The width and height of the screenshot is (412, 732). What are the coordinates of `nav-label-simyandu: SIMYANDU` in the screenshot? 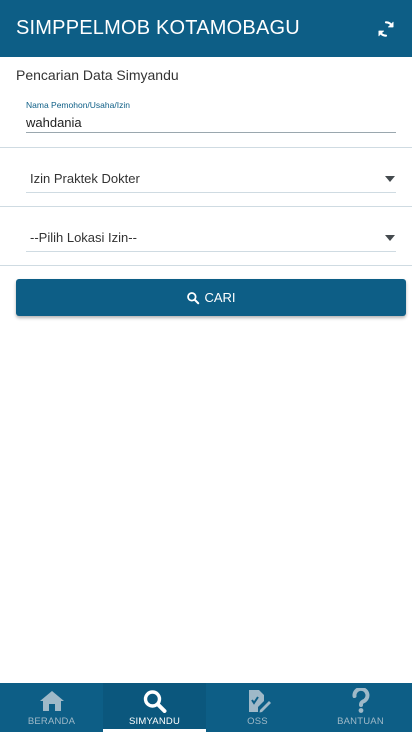 It's located at (154, 721).